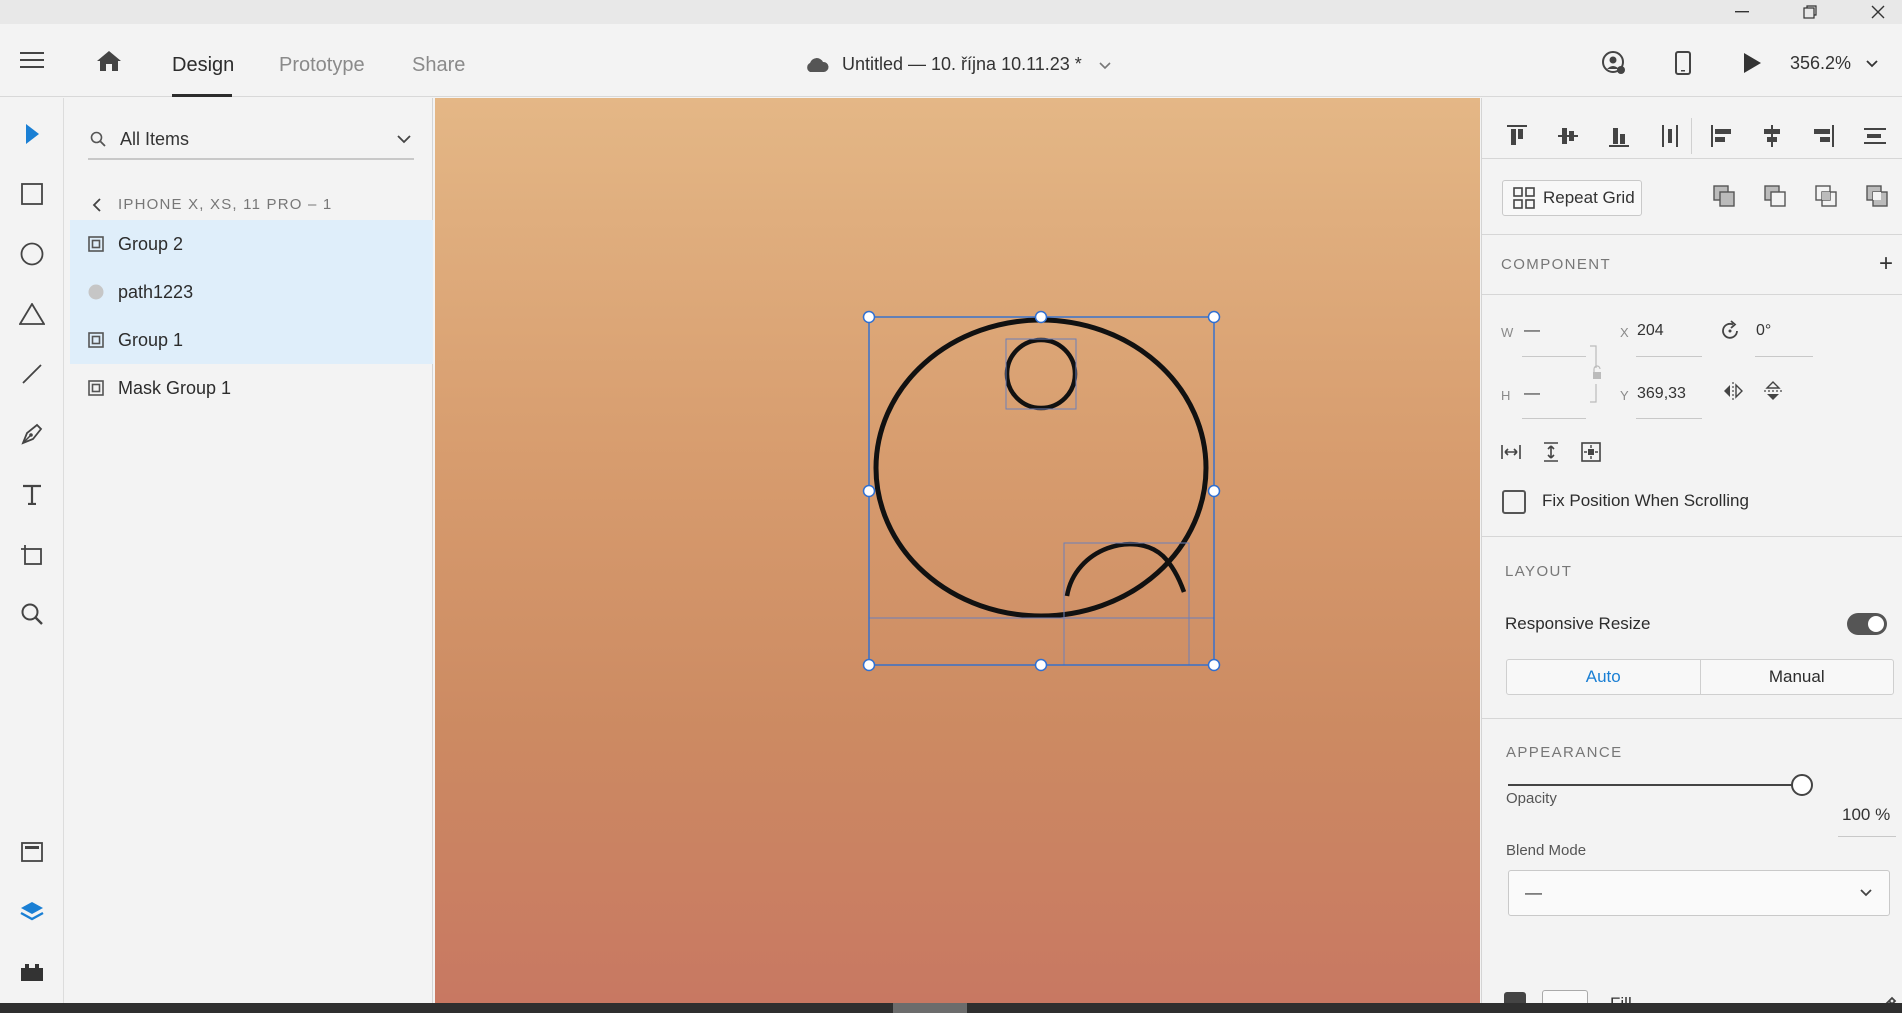 This screenshot has width=1902, height=1013. I want to click on large-ellipse-shape, so click(1041, 468).